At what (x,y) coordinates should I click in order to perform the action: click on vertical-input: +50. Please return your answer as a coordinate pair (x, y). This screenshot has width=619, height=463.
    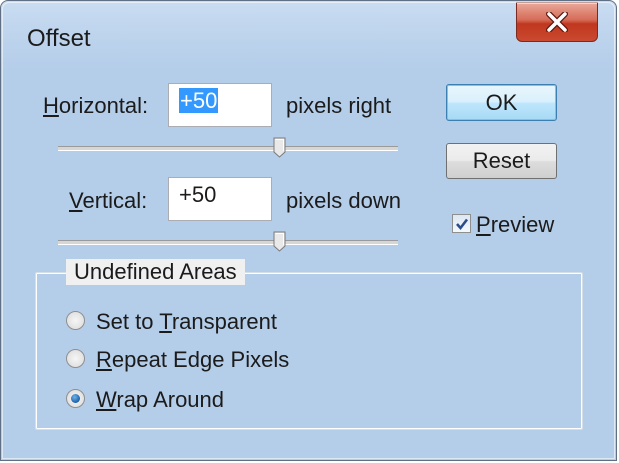
    Looking at the image, I should click on (220, 199).